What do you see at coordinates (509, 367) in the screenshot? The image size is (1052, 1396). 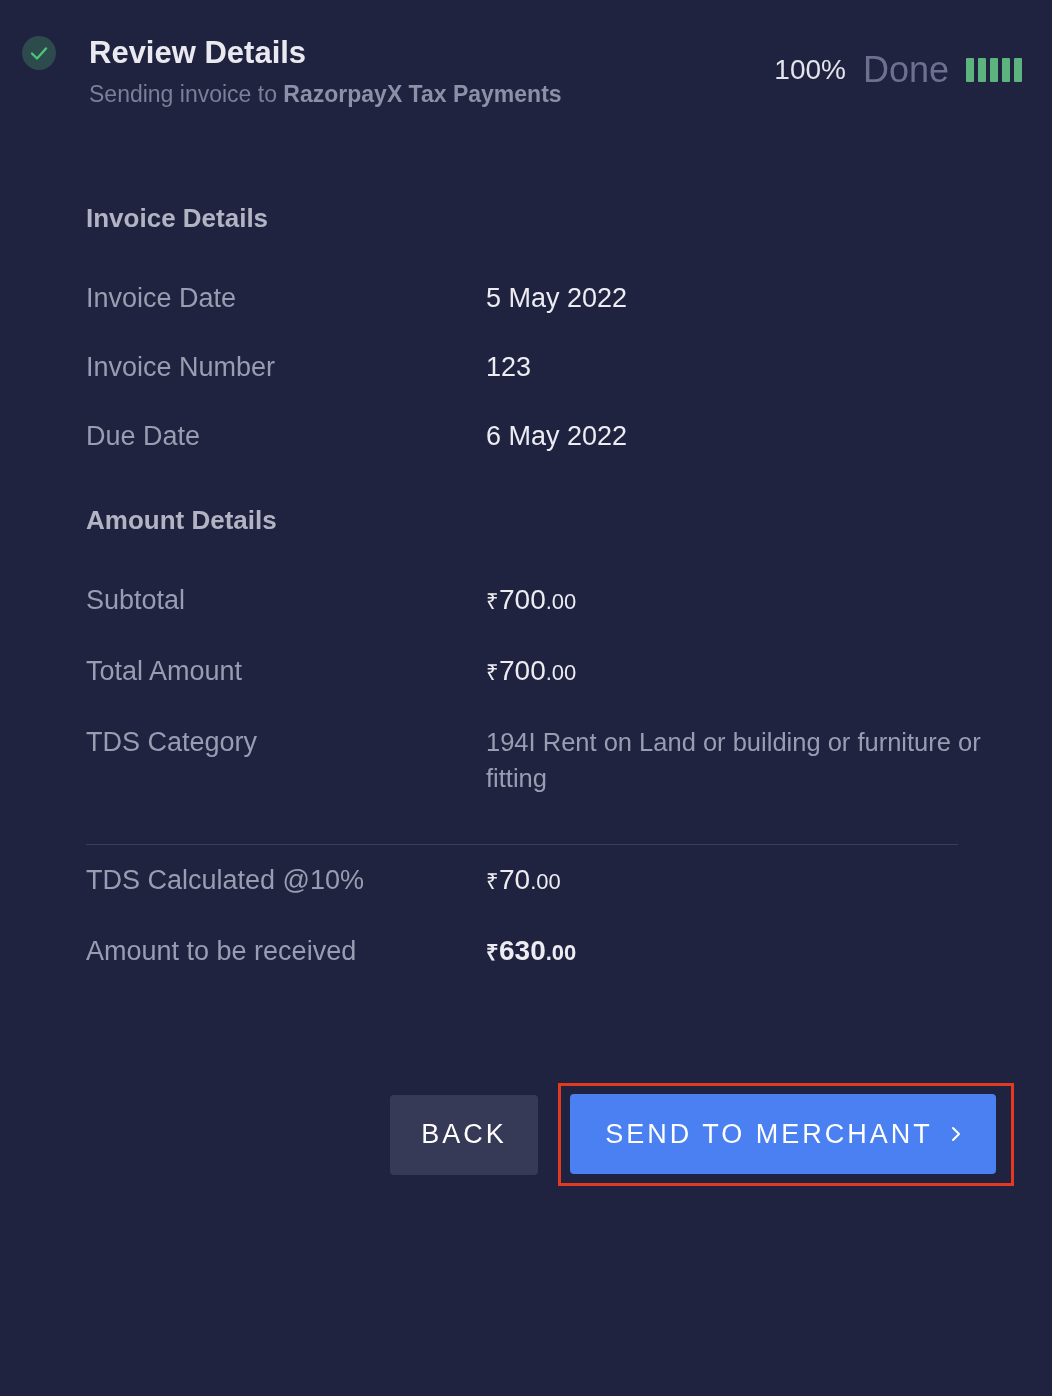 I see `field-value: 123` at bounding box center [509, 367].